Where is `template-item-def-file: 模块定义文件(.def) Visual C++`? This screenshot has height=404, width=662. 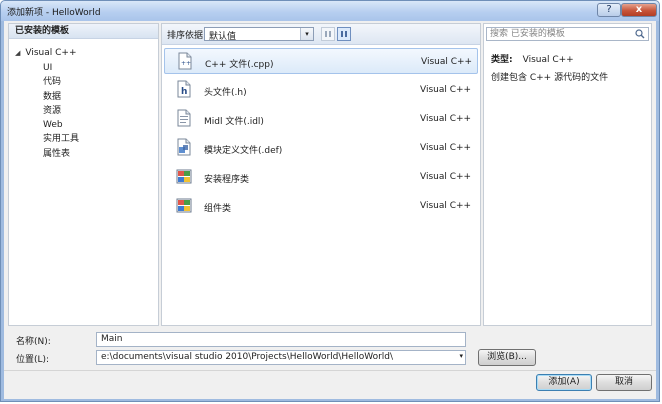 template-item-def-file: 模块定义文件(.def) Visual C++ is located at coordinates (321, 148).